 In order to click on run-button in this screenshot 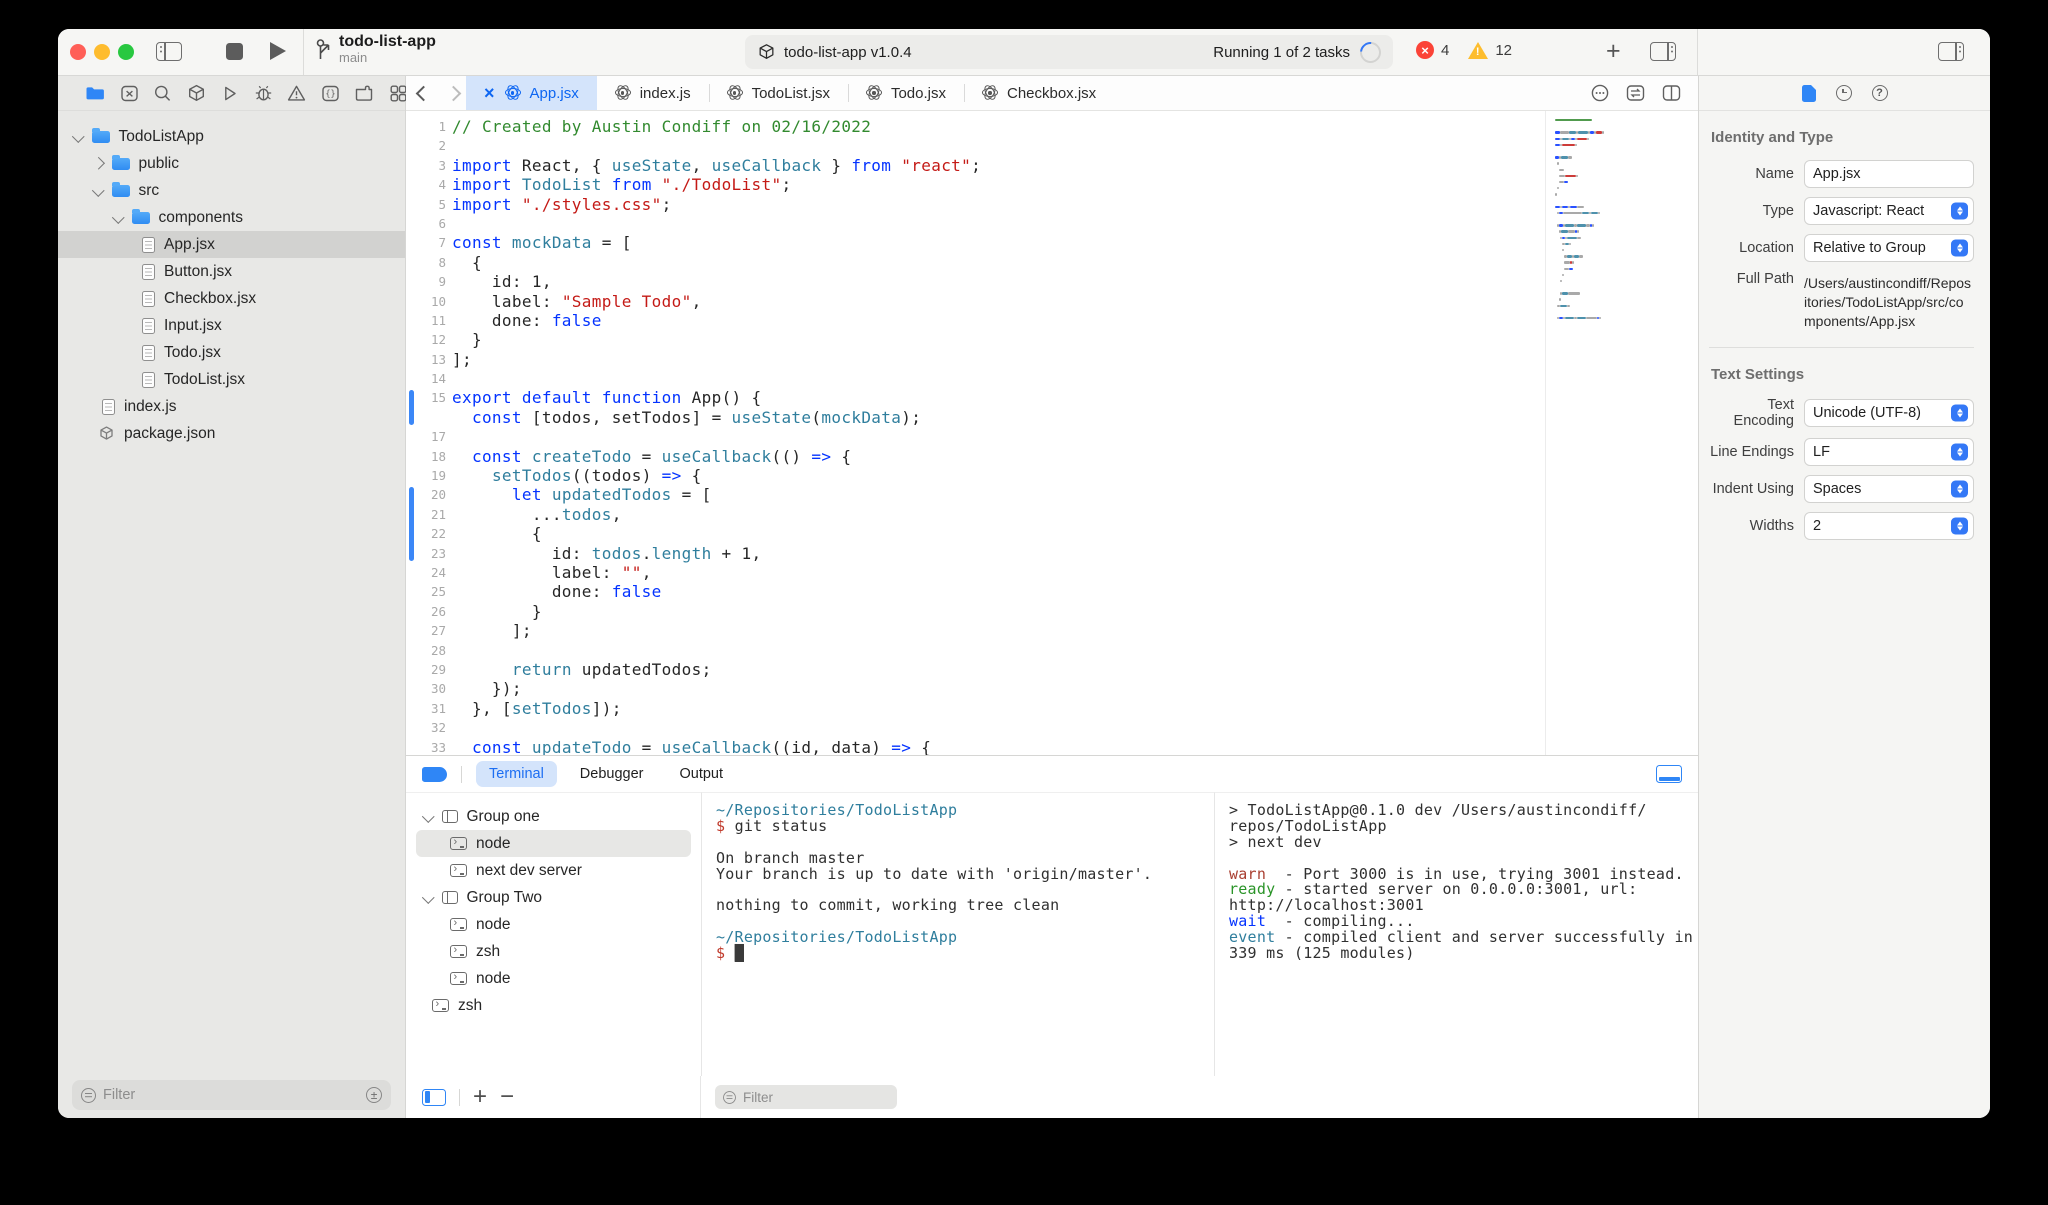, I will do `click(278, 51)`.